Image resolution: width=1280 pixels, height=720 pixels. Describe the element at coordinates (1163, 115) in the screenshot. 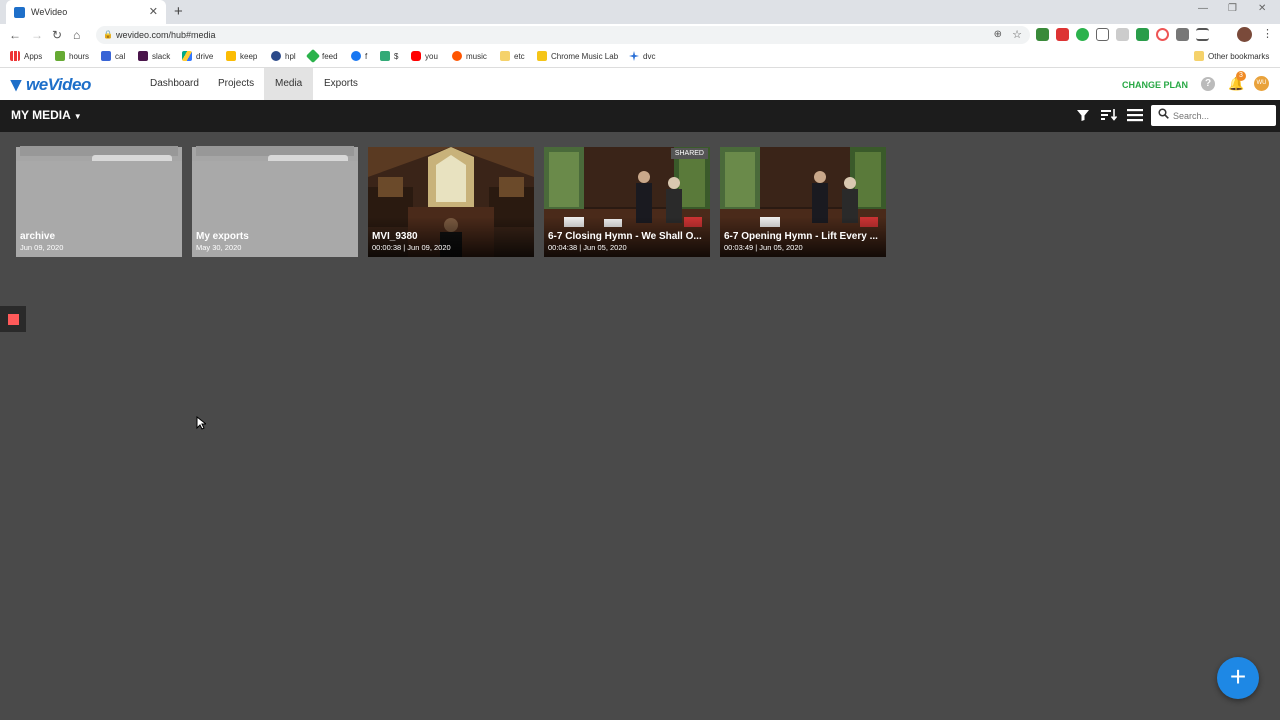

I see `search-icon` at that location.